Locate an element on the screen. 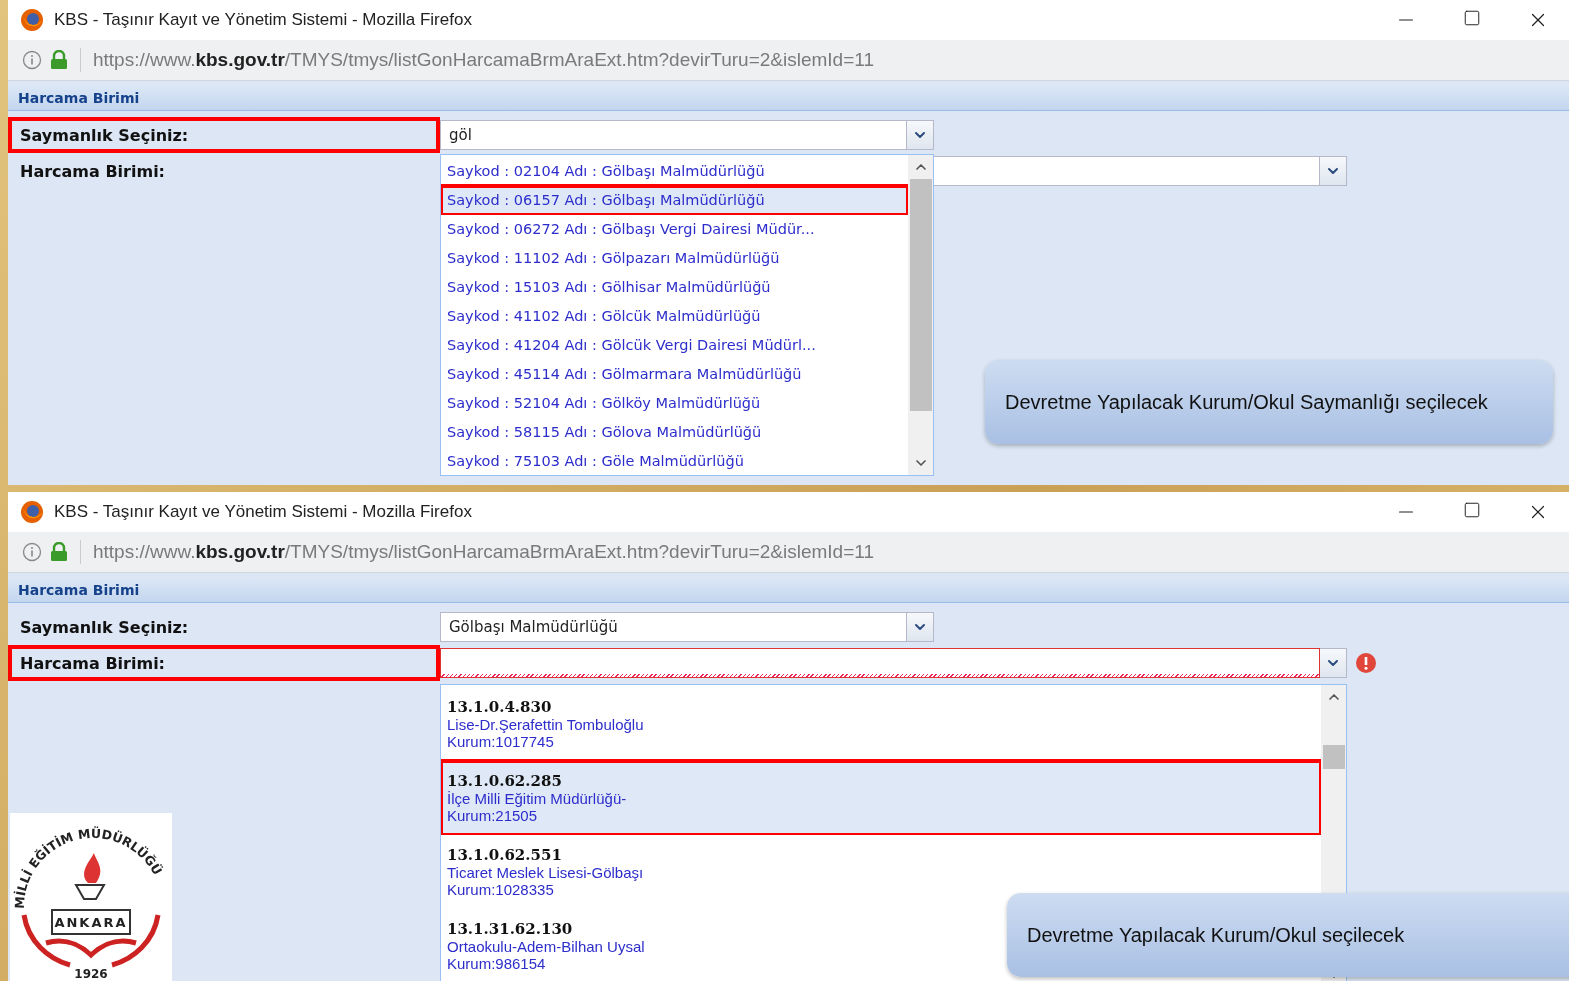 The width and height of the screenshot is (1569, 981). unit-code: 13.1.0.62.285 is located at coordinates (504, 781).